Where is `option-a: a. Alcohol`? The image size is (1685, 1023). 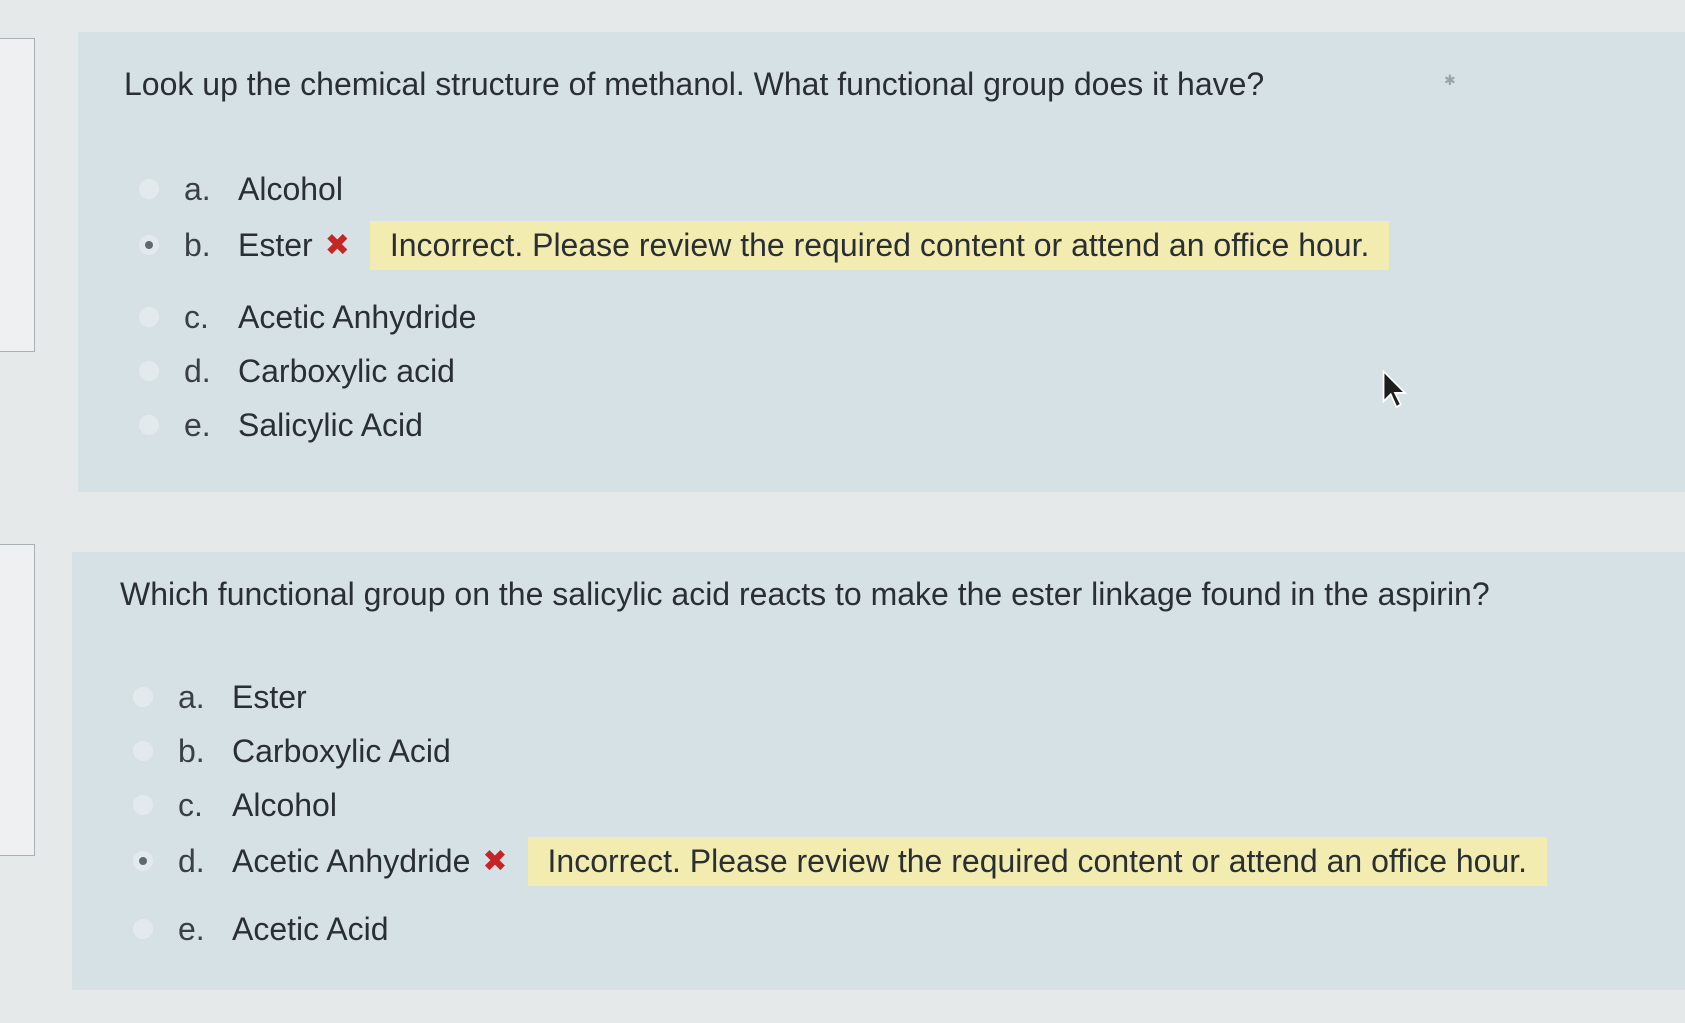 option-a: a. Alcohol is located at coordinates (240, 189).